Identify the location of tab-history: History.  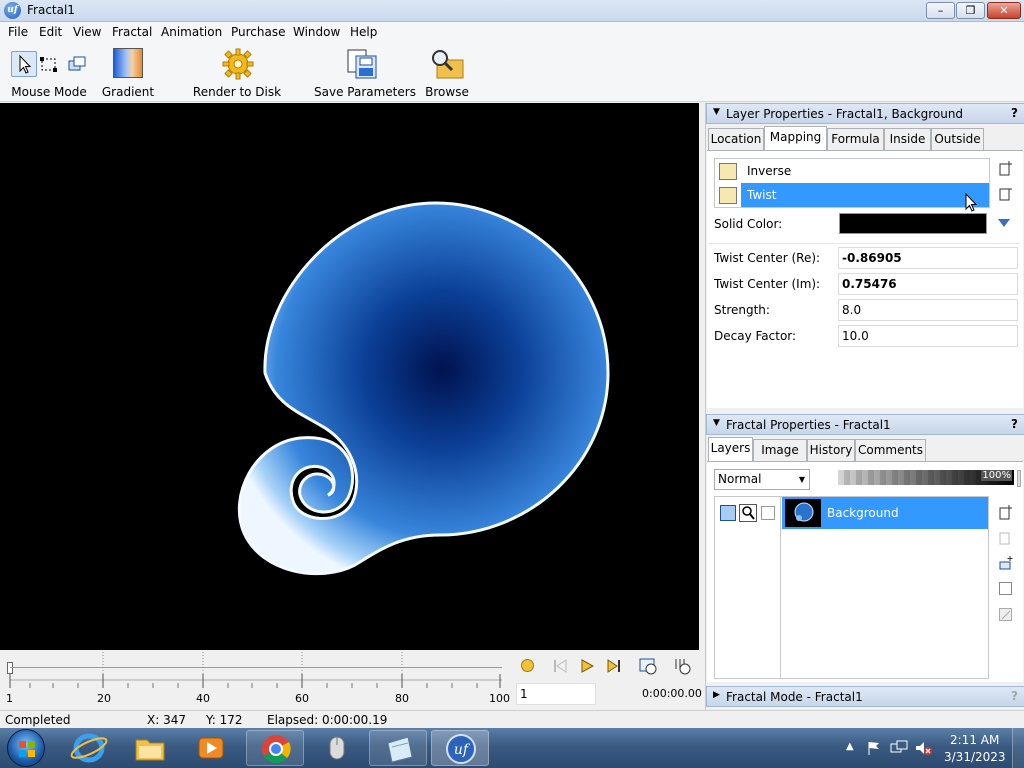
(831, 450).